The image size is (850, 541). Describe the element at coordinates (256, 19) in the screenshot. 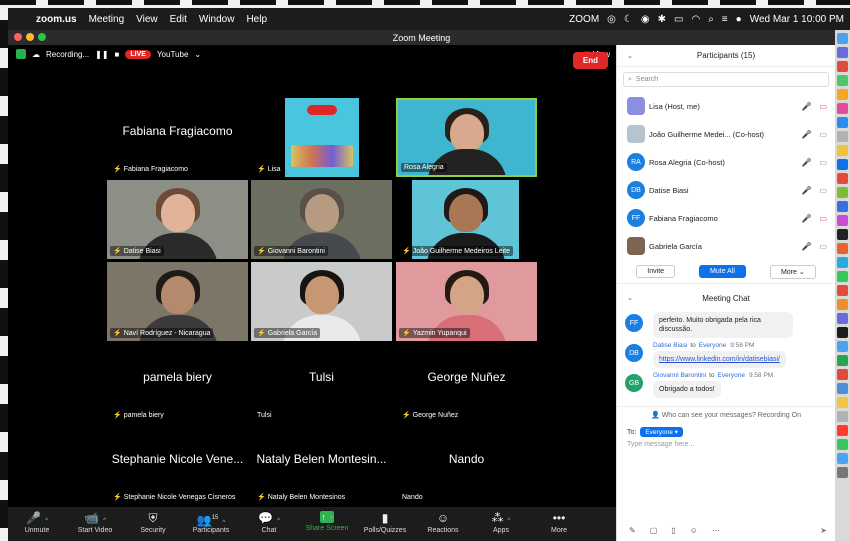

I see `menu-help: Help` at that location.